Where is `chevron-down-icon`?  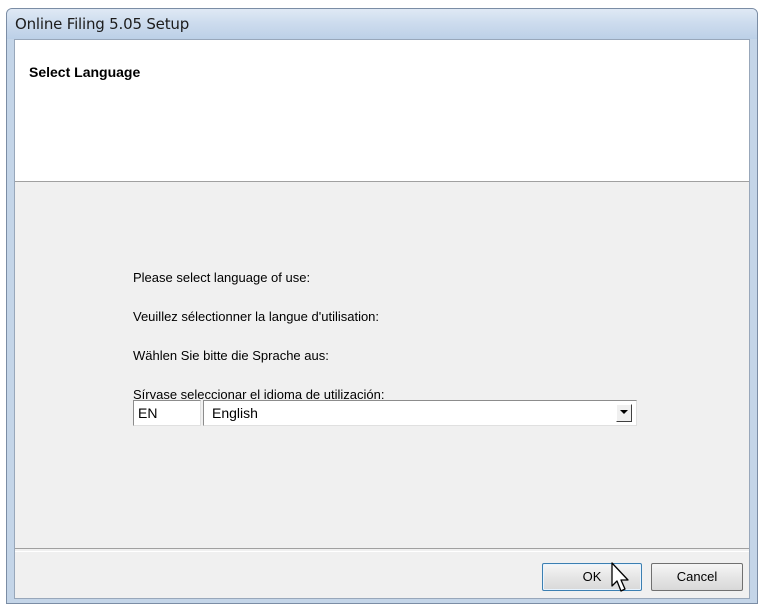 chevron-down-icon is located at coordinates (624, 412).